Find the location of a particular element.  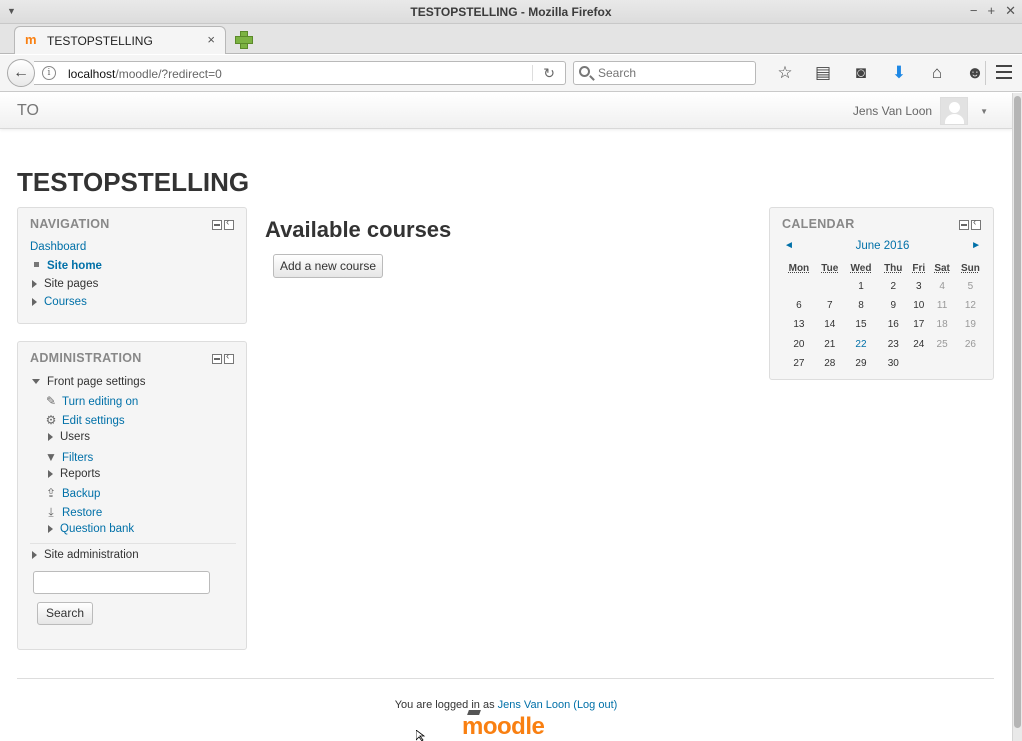

reading-list-icon: ▤ is located at coordinates (823, 73).